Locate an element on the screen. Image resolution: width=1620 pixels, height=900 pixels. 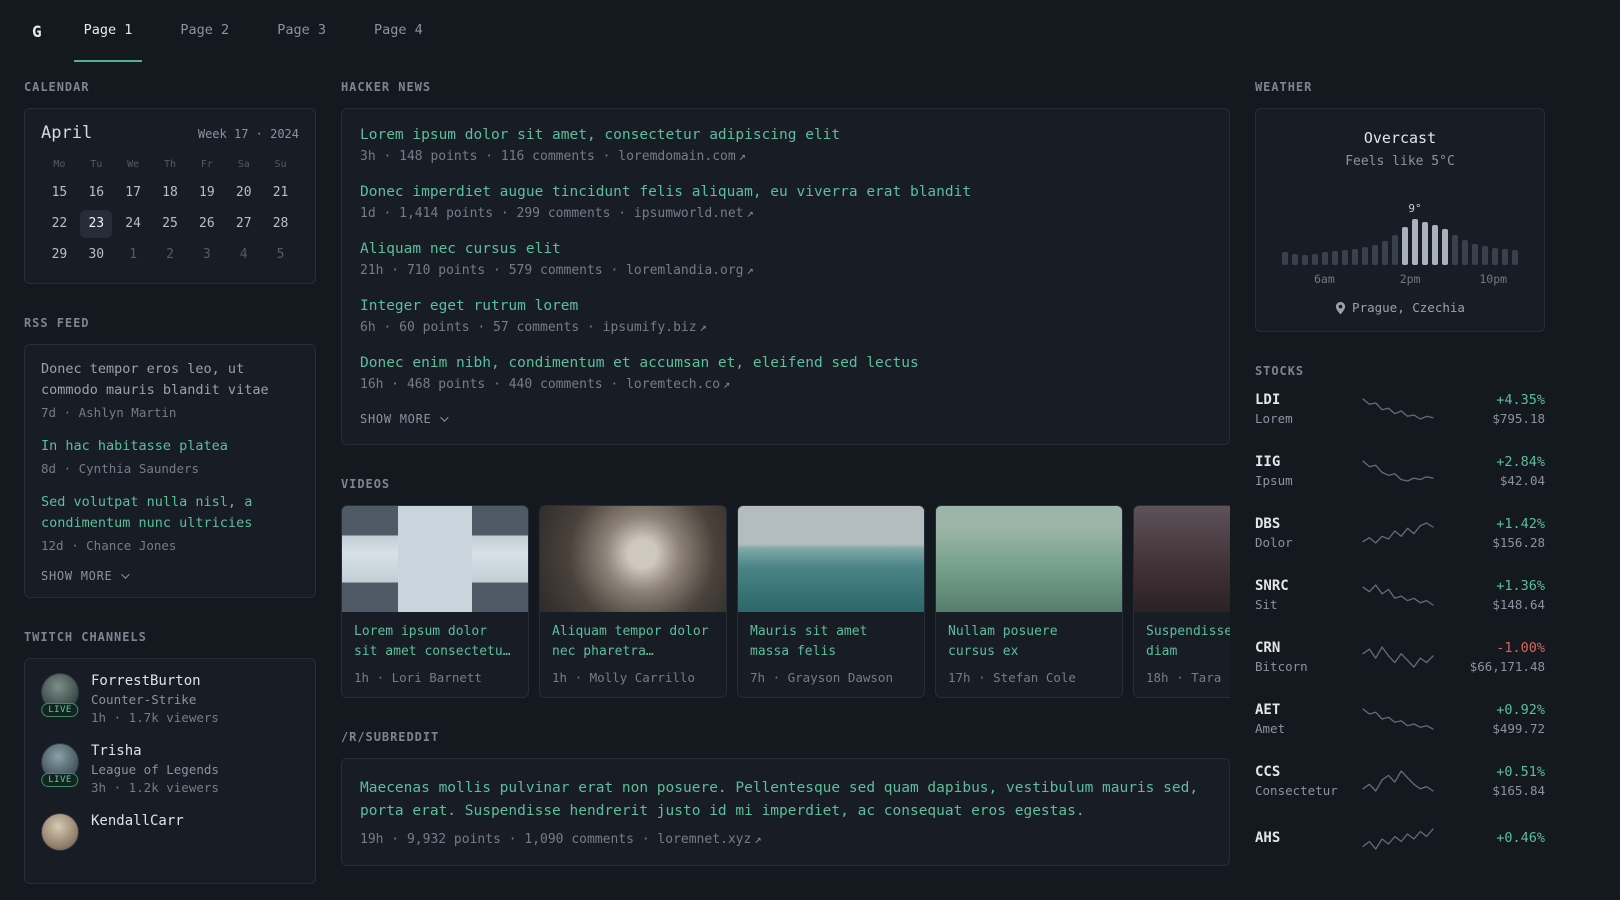
calendar-dow: Mo is located at coordinates (59, 164).